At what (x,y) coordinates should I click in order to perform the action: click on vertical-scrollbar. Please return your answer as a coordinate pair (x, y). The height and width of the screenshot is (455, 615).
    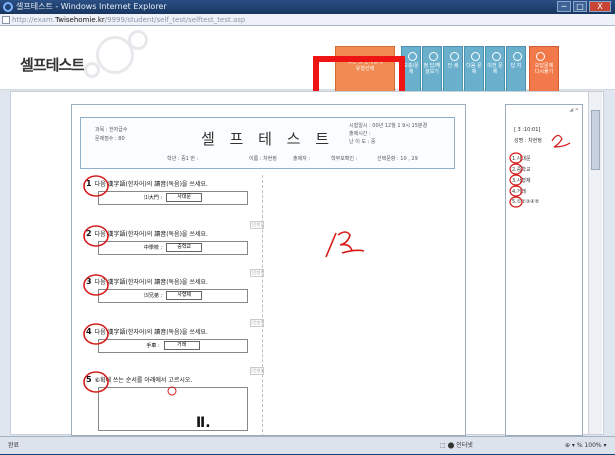
    Looking at the image, I should click on (595, 263).